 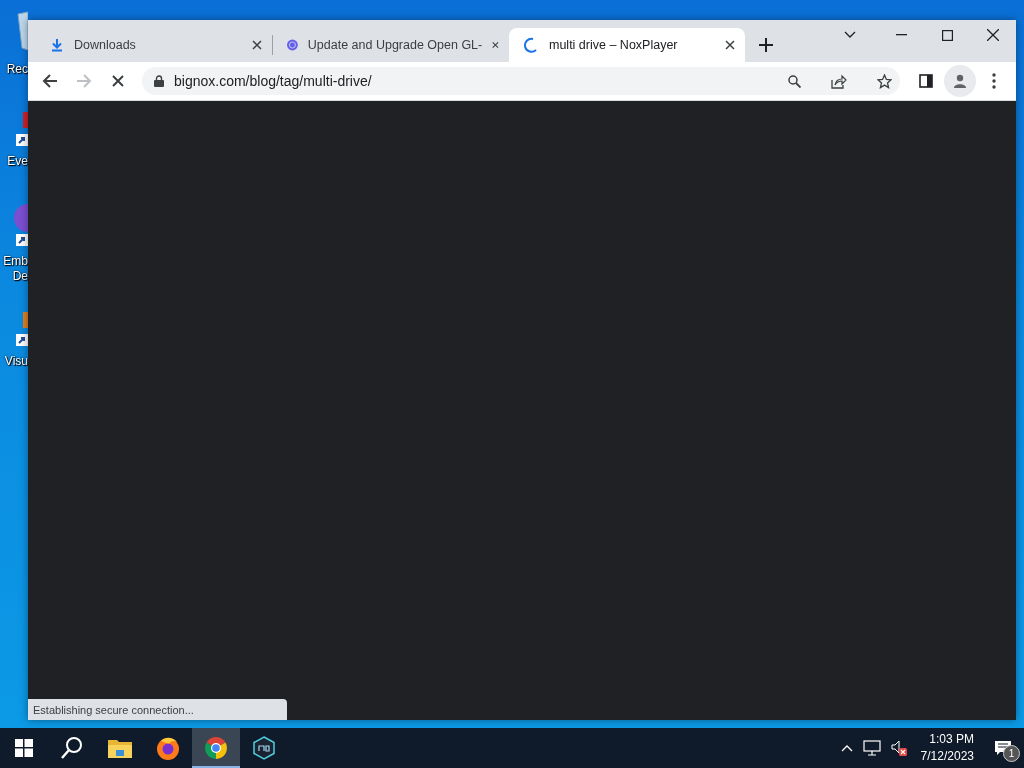 I want to click on notification-center-button: 1, so click(x=1003, y=748).